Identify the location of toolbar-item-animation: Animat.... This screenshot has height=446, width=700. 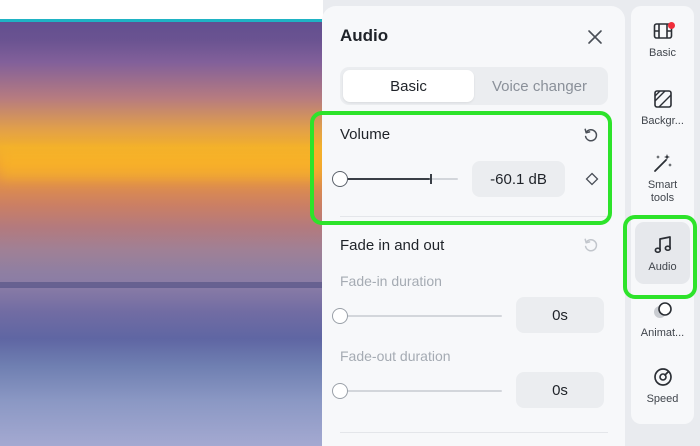
(662, 320).